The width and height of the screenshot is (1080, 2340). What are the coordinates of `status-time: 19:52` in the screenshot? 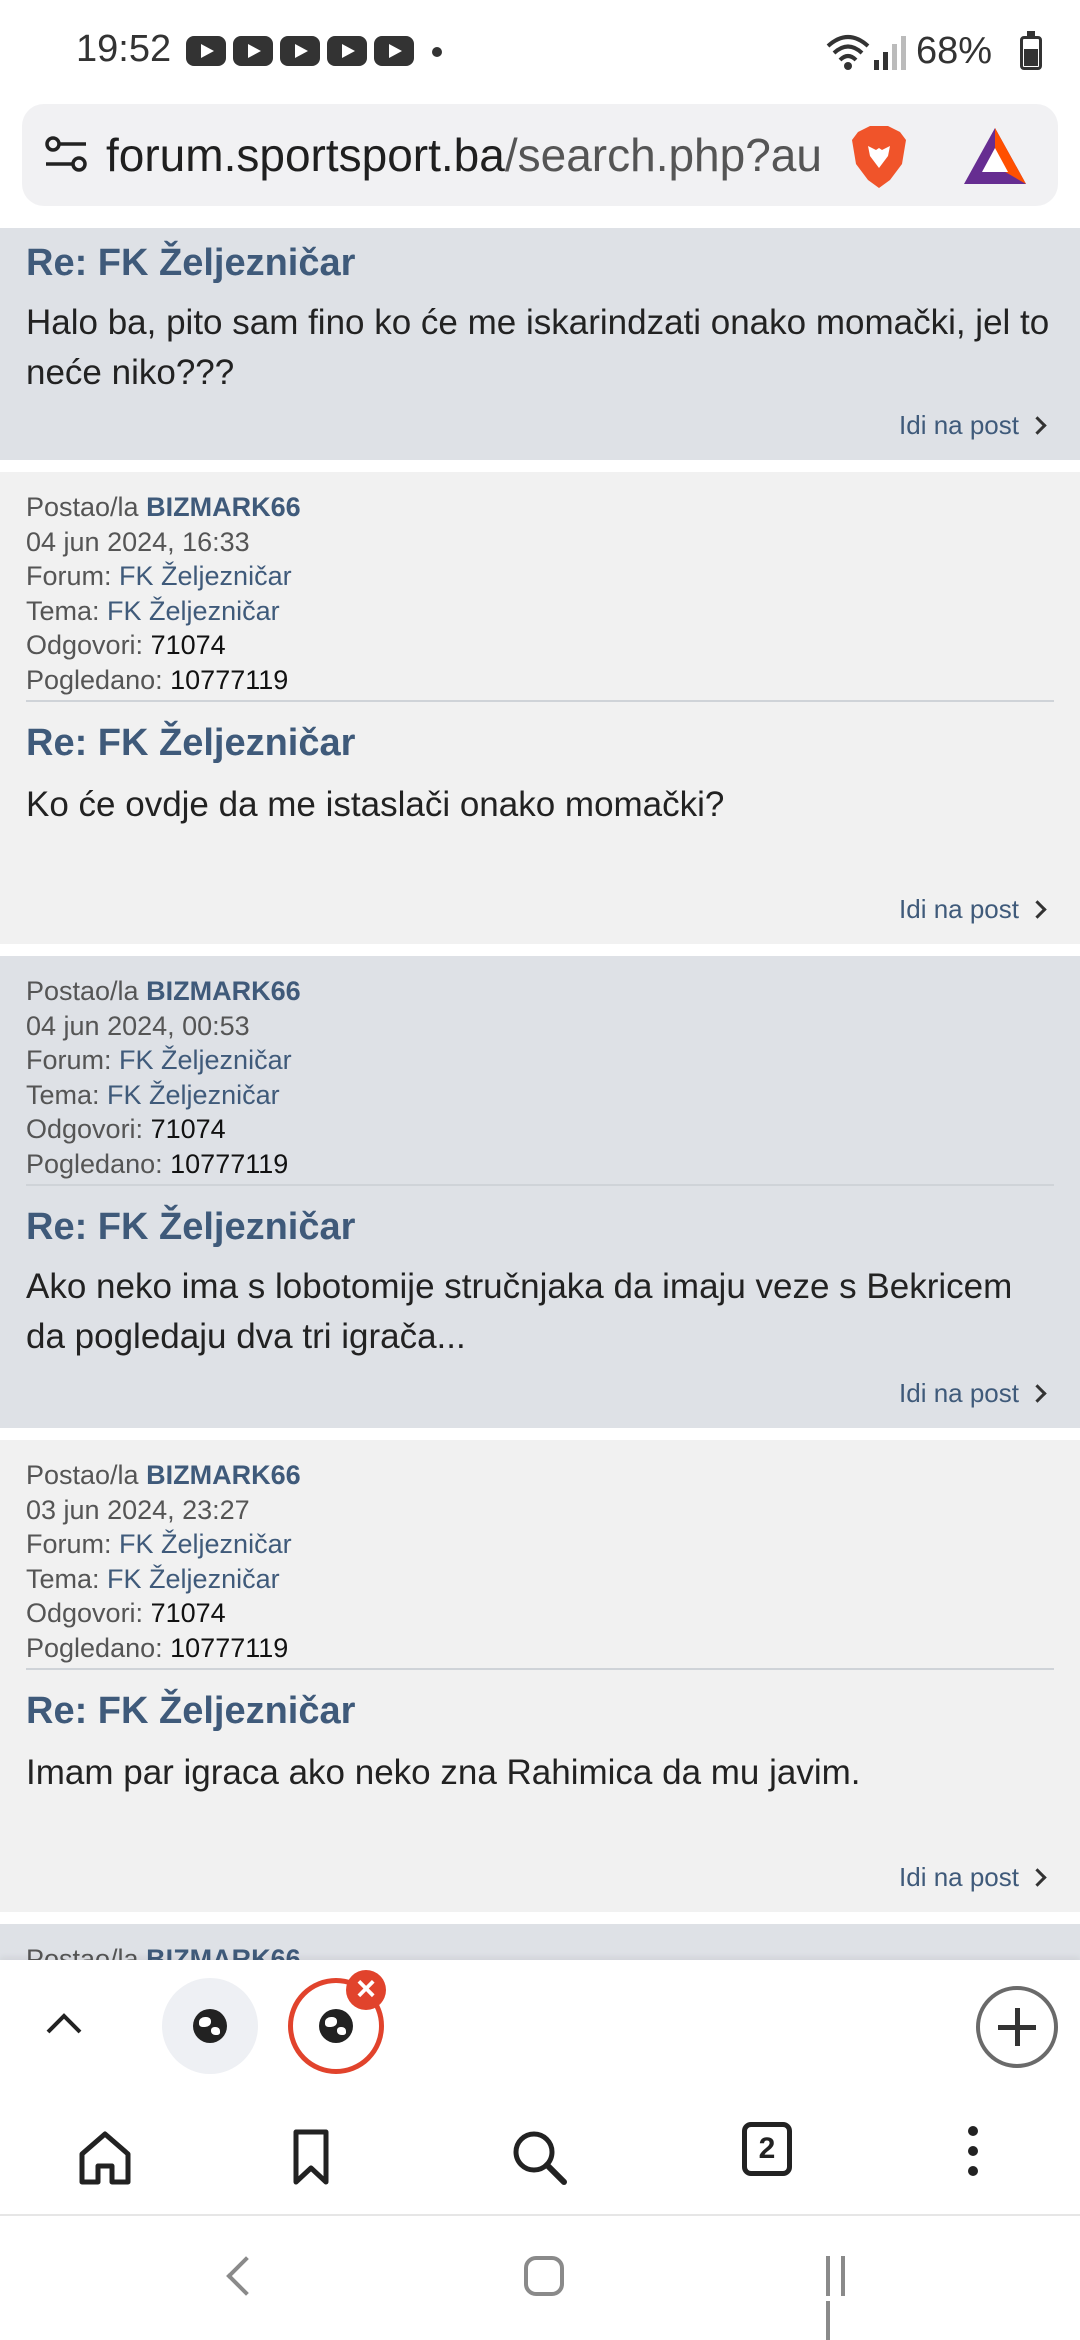 It's located at (124, 49).